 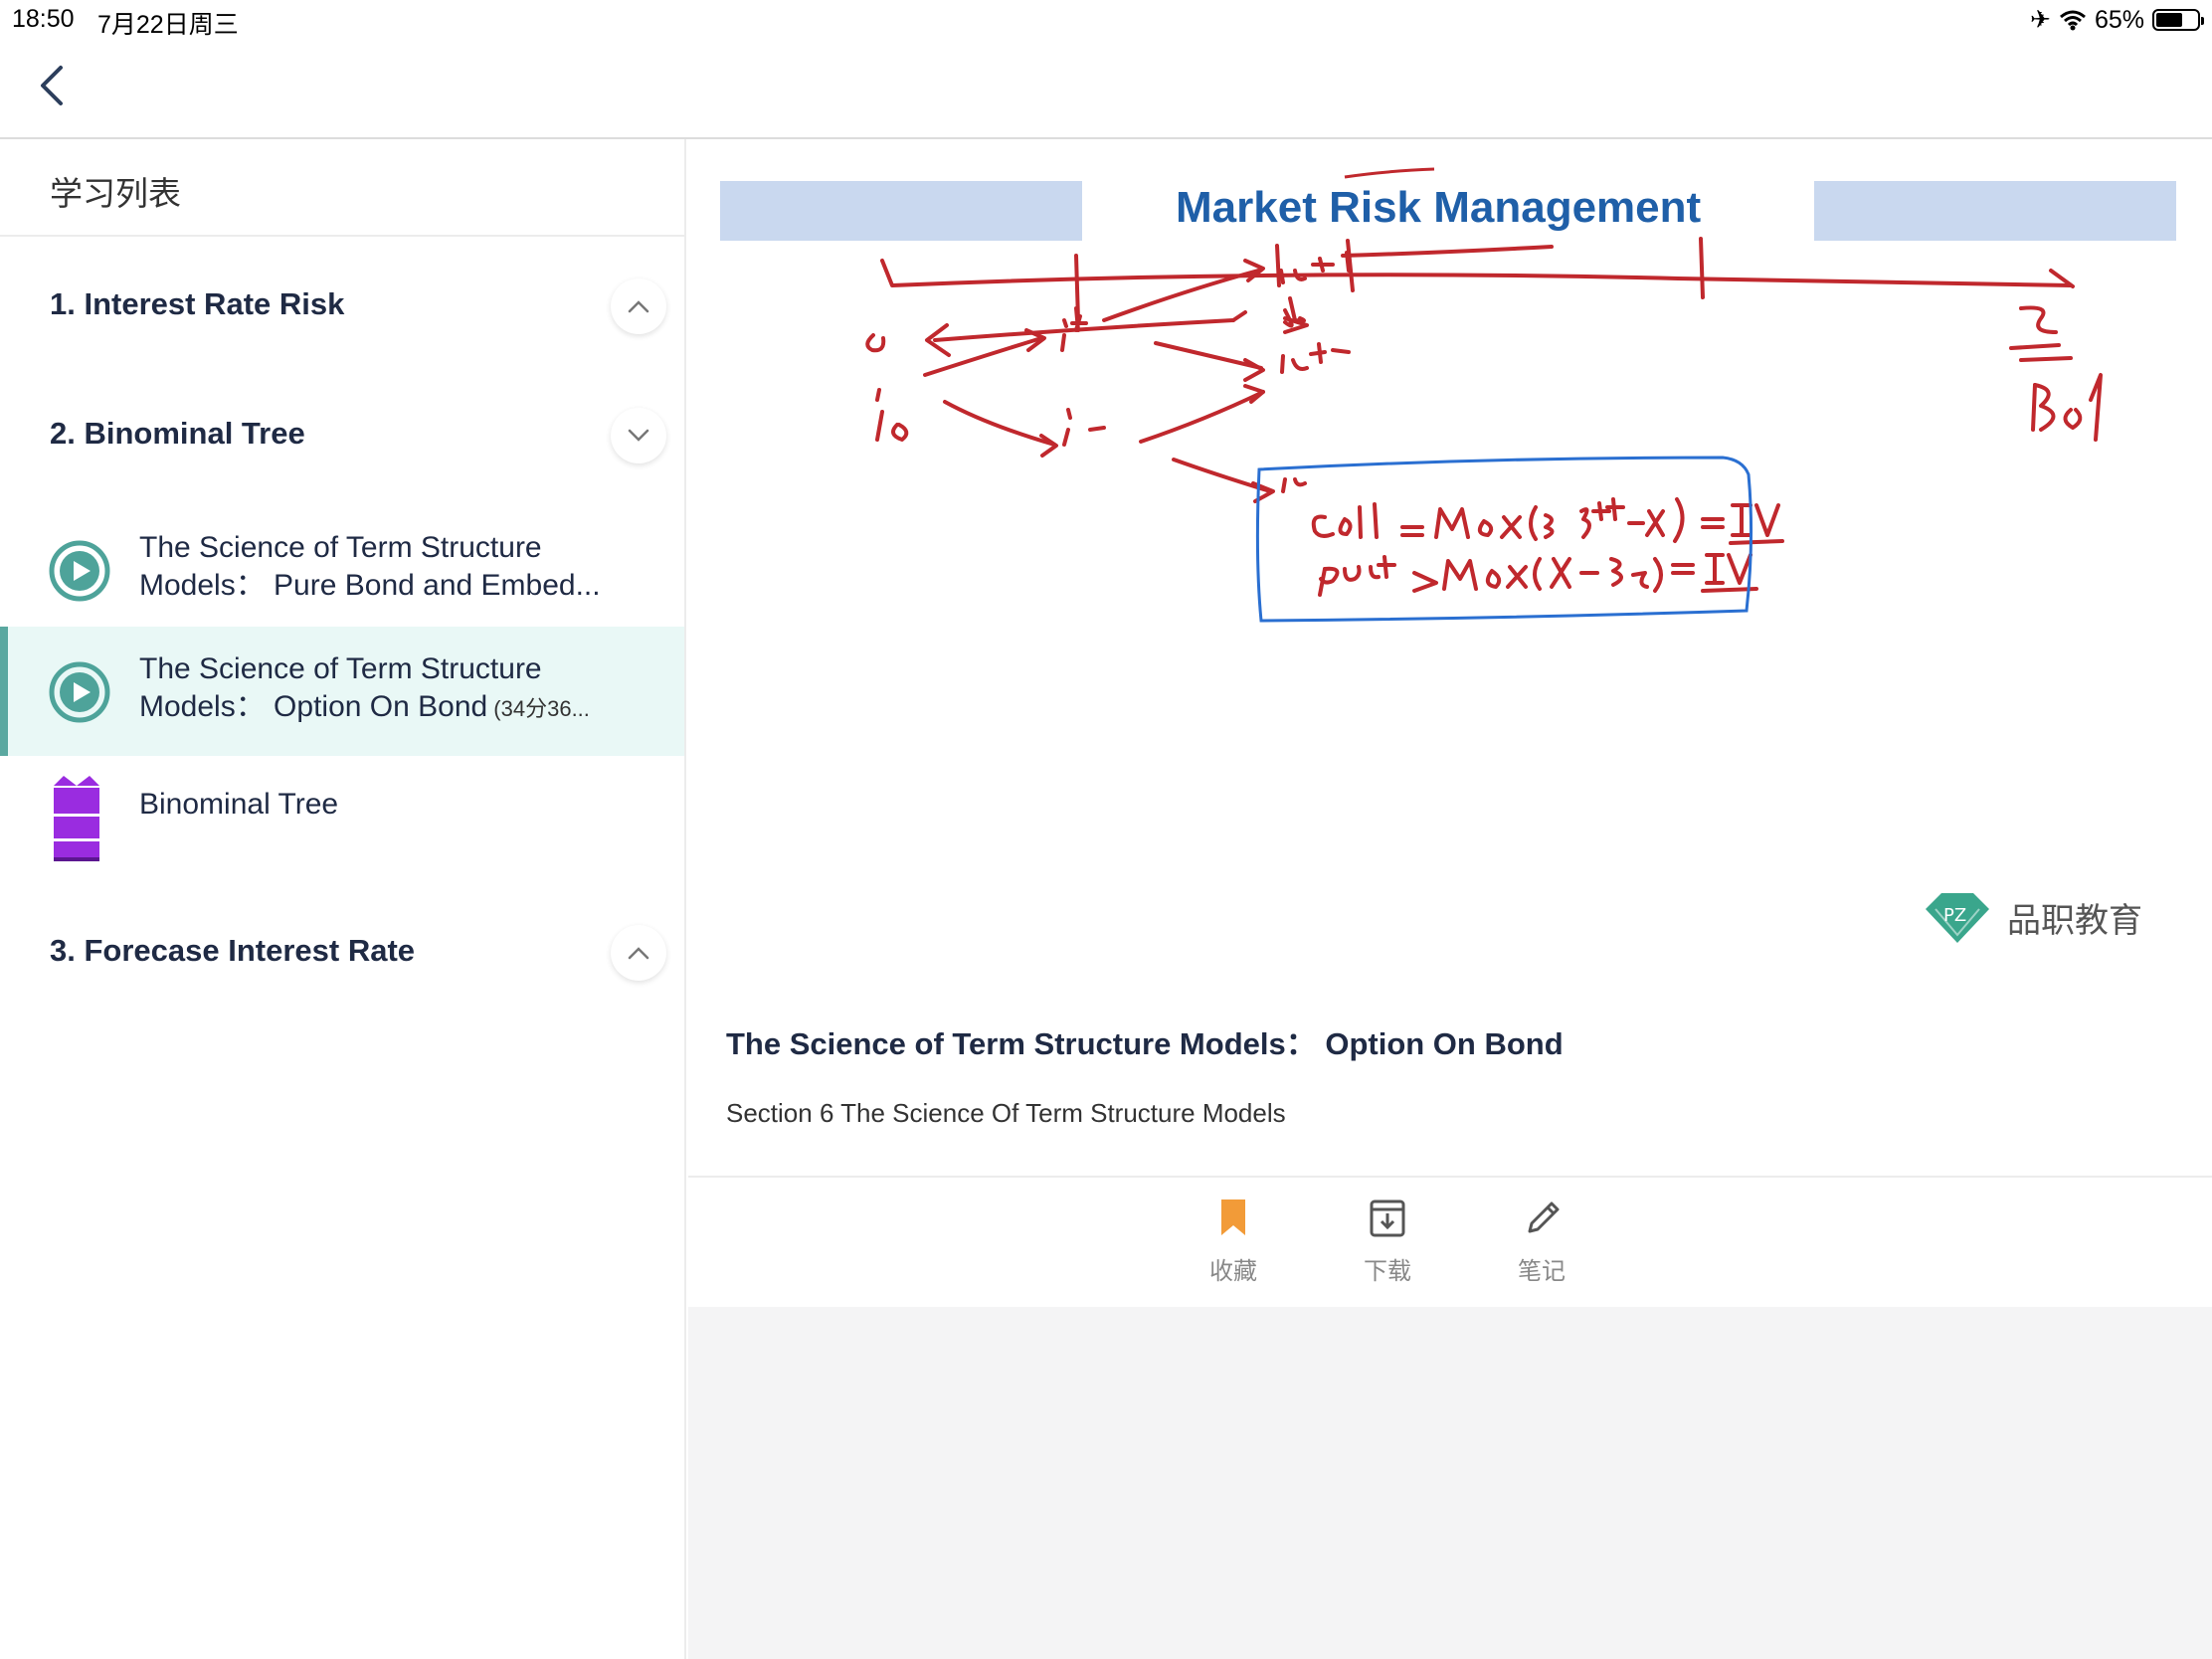 What do you see at coordinates (76, 818) in the screenshot?
I see `document-icon` at bounding box center [76, 818].